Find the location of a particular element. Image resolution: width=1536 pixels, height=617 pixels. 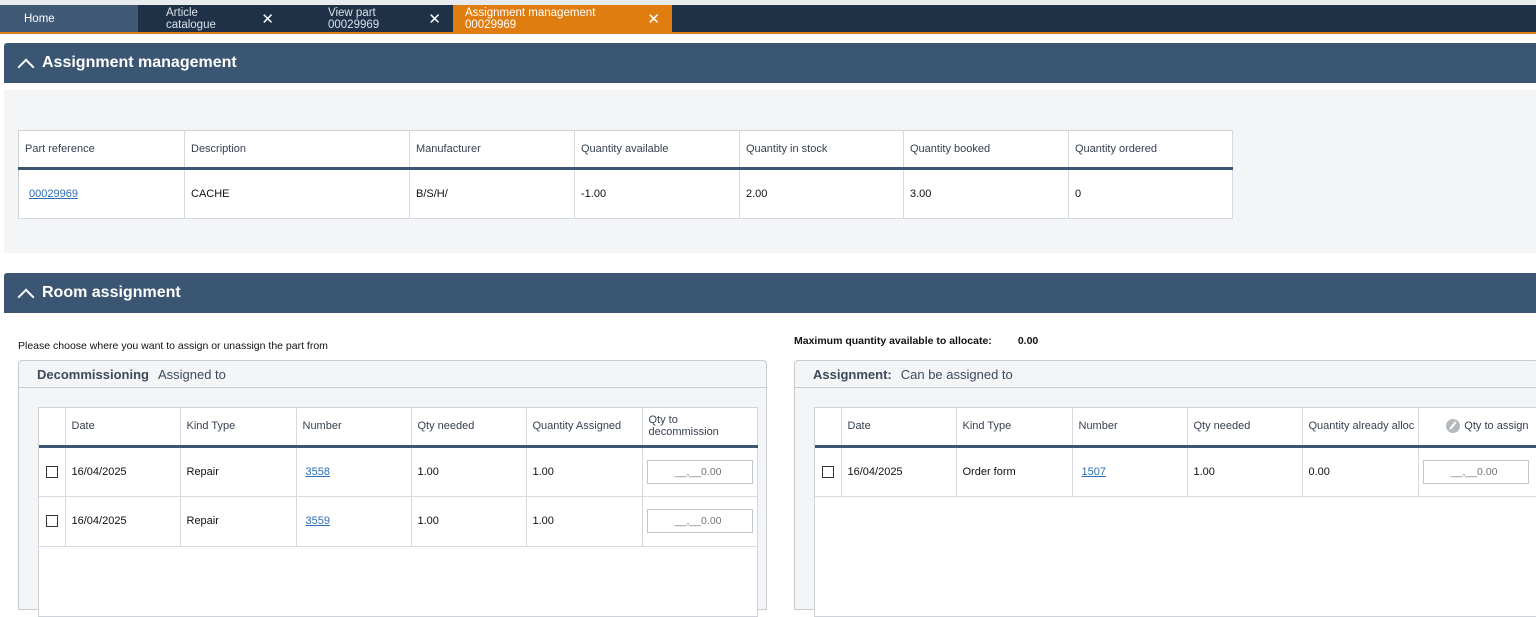

tab-label: Assignment management 00029969 is located at coordinates (530, 18).